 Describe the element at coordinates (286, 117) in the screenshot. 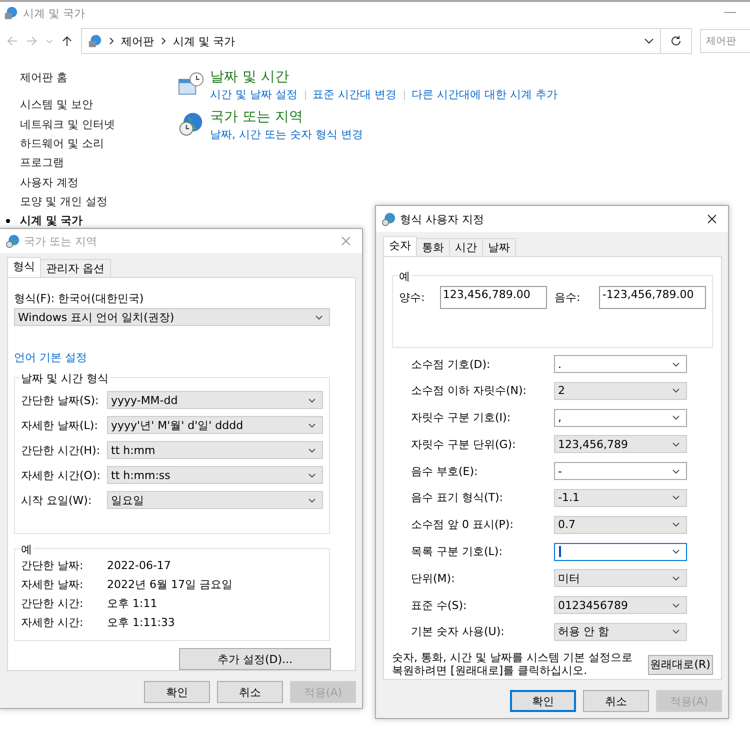

I see `category-heading: 국가 또는 지역` at that location.